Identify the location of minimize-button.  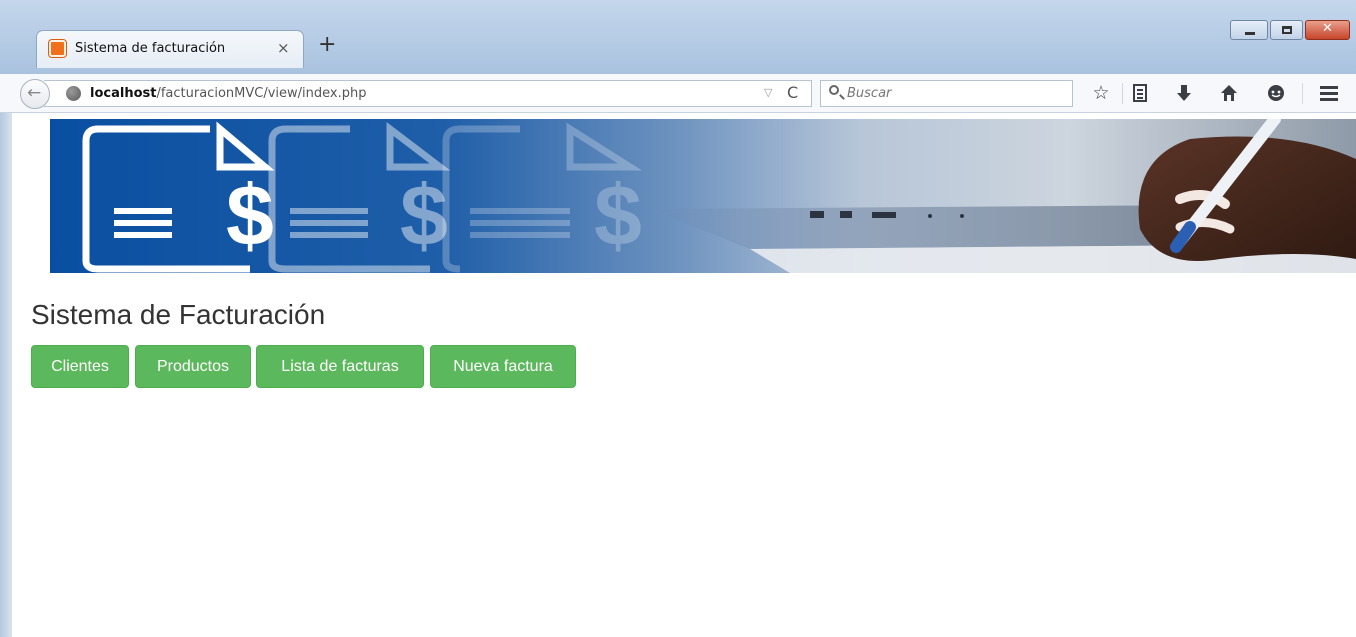
(1249, 30).